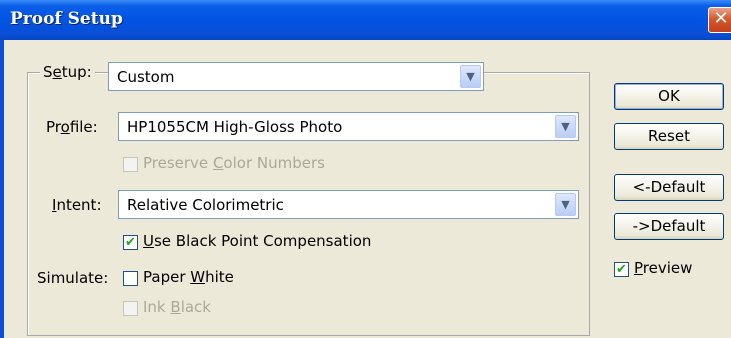  I want to click on preserve-label-post: olor Numbers, so click(274, 163).